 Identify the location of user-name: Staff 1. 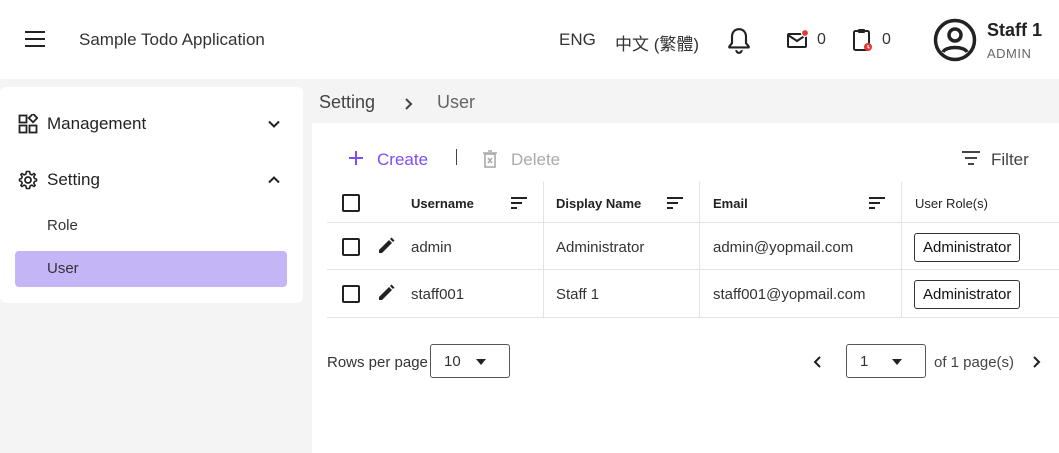
(1015, 30).